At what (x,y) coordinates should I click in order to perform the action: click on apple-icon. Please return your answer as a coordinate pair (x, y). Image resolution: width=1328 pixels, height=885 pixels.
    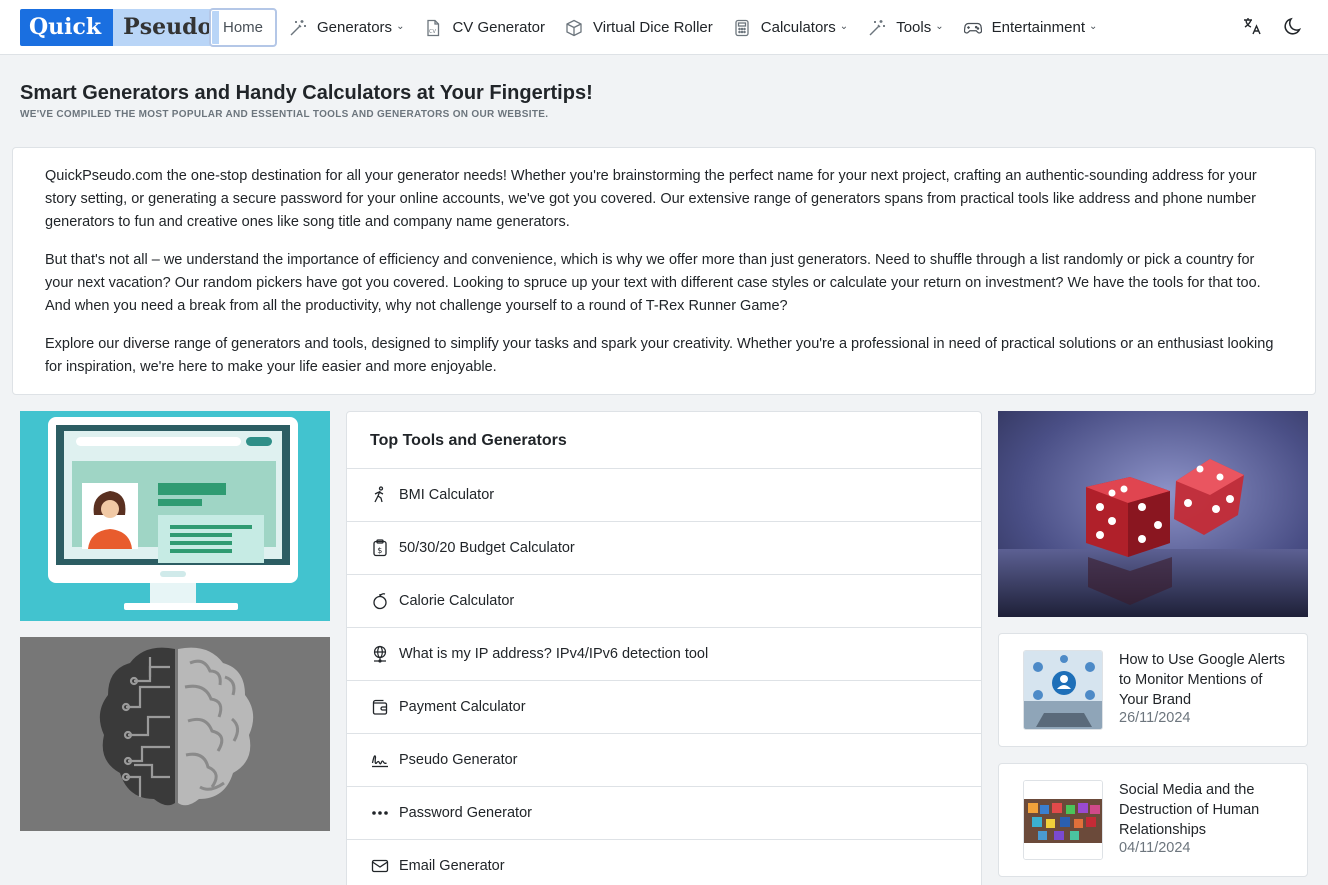
    Looking at the image, I should click on (380, 601).